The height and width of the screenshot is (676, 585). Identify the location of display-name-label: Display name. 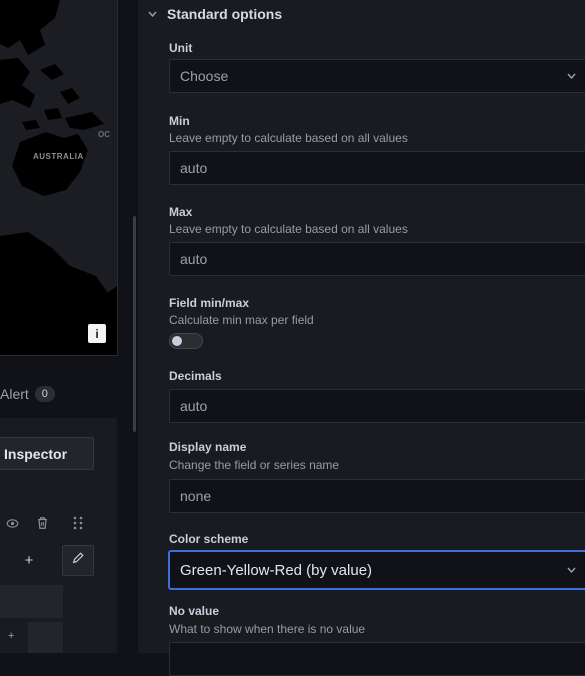
(208, 447).